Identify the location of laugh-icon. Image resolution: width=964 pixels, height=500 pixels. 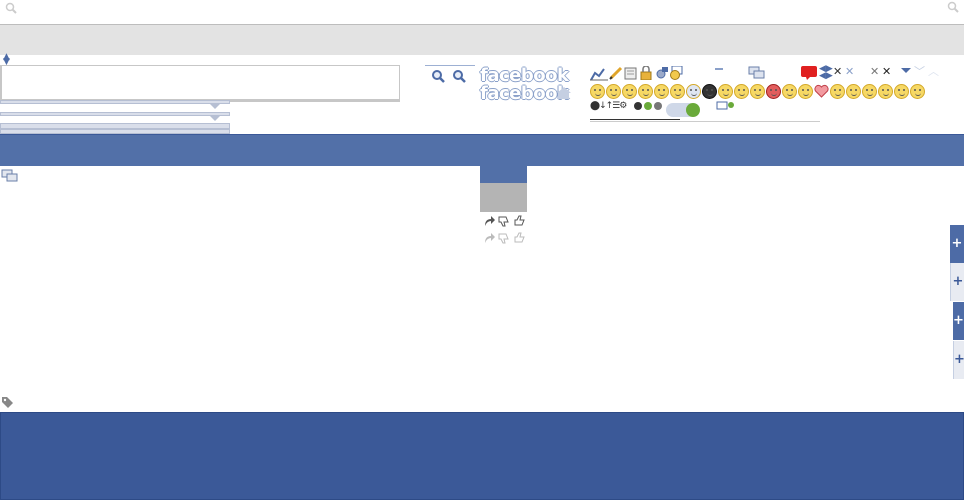
(917, 91).